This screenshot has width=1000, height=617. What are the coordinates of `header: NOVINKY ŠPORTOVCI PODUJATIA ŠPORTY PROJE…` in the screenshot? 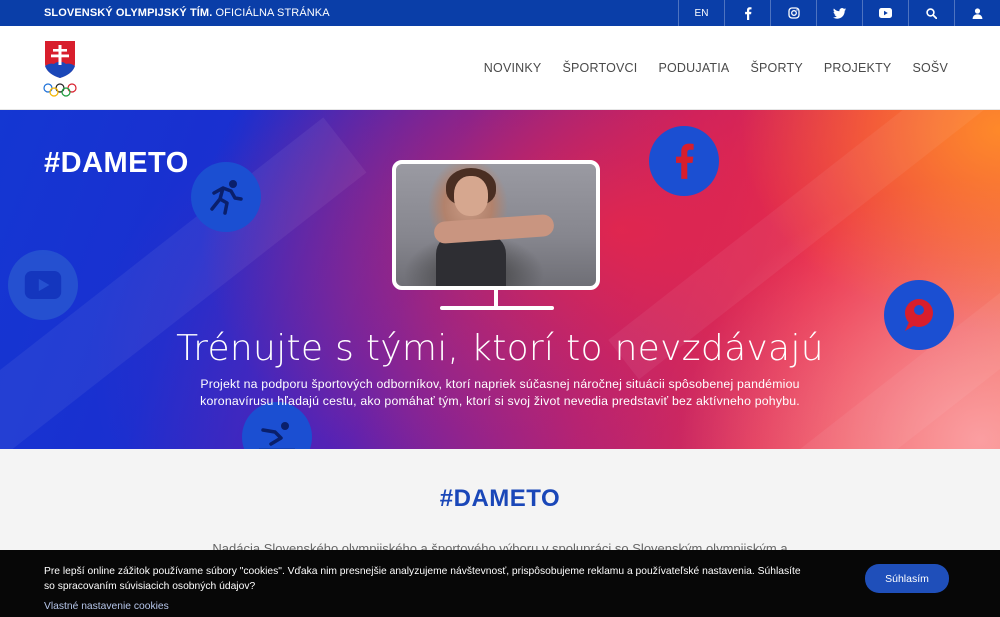 It's located at (500, 68).